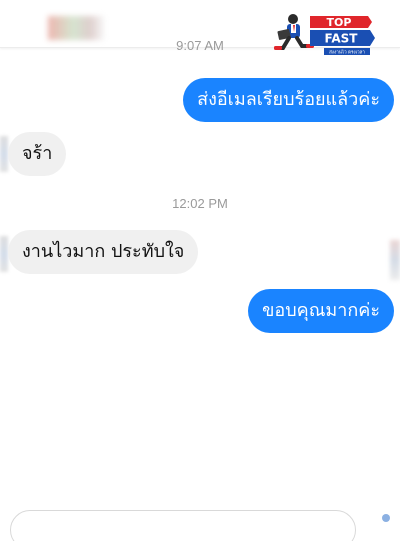 The width and height of the screenshot is (400, 541). What do you see at coordinates (288, 100) in the screenshot?
I see `message-bubble-outgoing: ส่งอีเมลเรียบร้อยแล้วค่ะ` at bounding box center [288, 100].